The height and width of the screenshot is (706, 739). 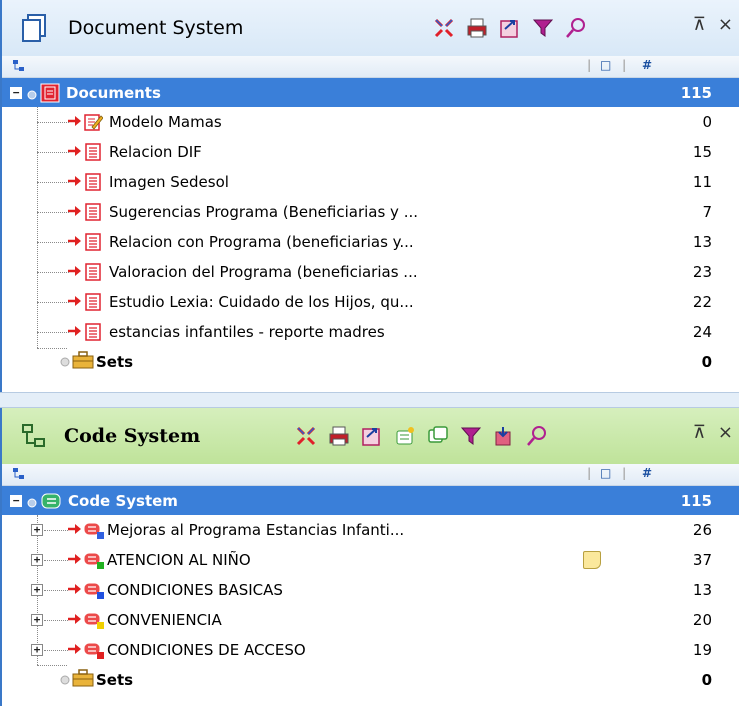 What do you see at coordinates (405, 436) in the screenshot?
I see `new-code-icon` at bounding box center [405, 436].